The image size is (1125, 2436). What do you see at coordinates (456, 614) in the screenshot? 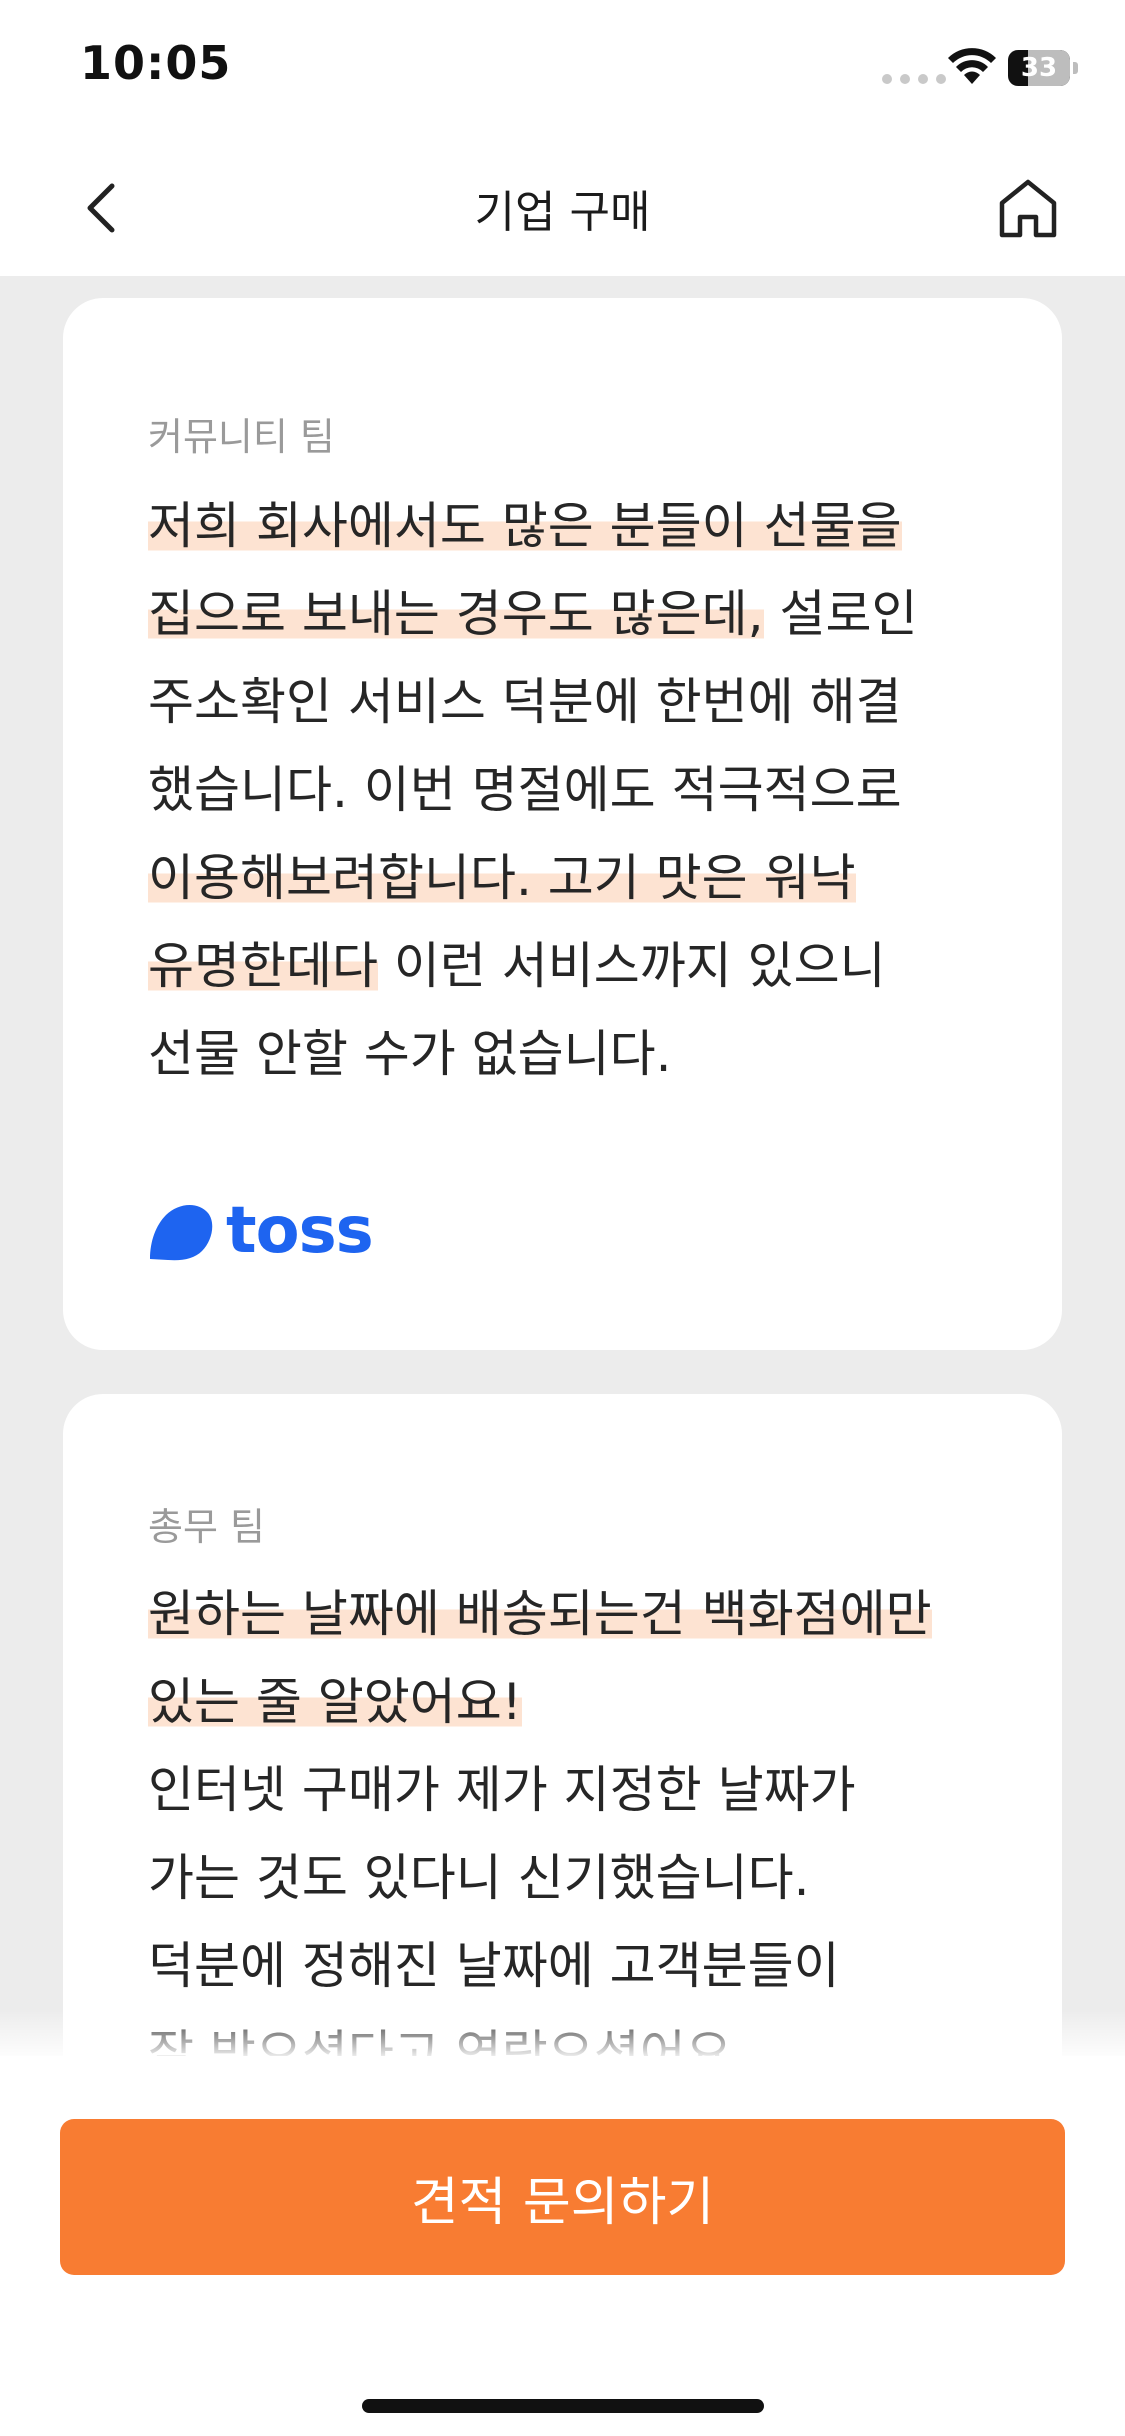
I see `highlighted-text: 집으로 보내는 경우도 많은데,` at bounding box center [456, 614].